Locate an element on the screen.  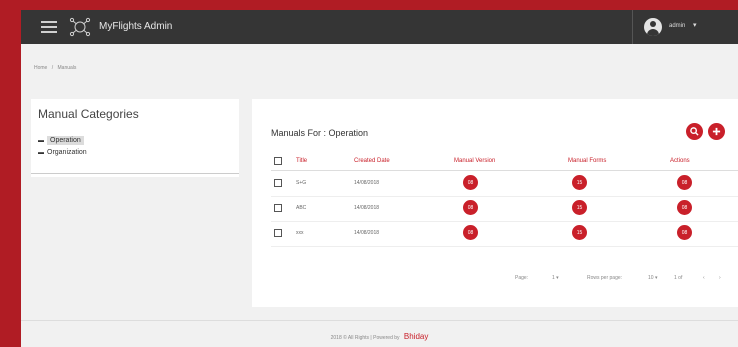
column-manual-forms: Manual Forms is located at coordinates (587, 161).